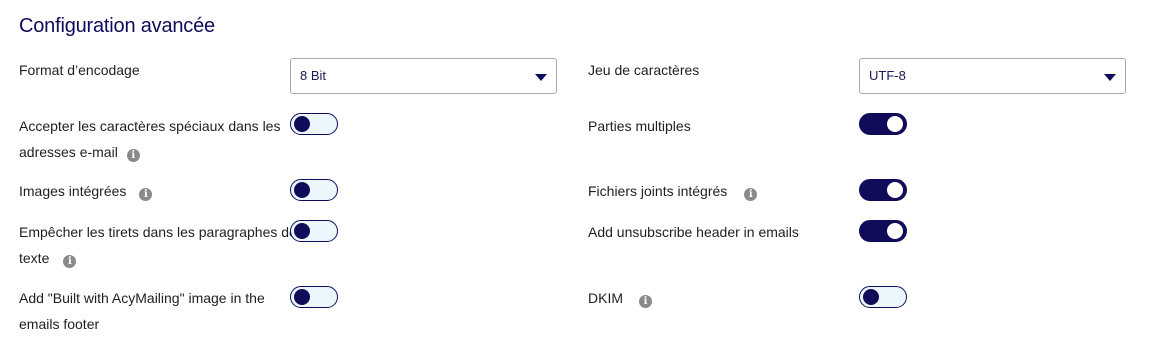 The image size is (1157, 346). Describe the element at coordinates (883, 124) in the screenshot. I see `multipart-toggle` at that location.